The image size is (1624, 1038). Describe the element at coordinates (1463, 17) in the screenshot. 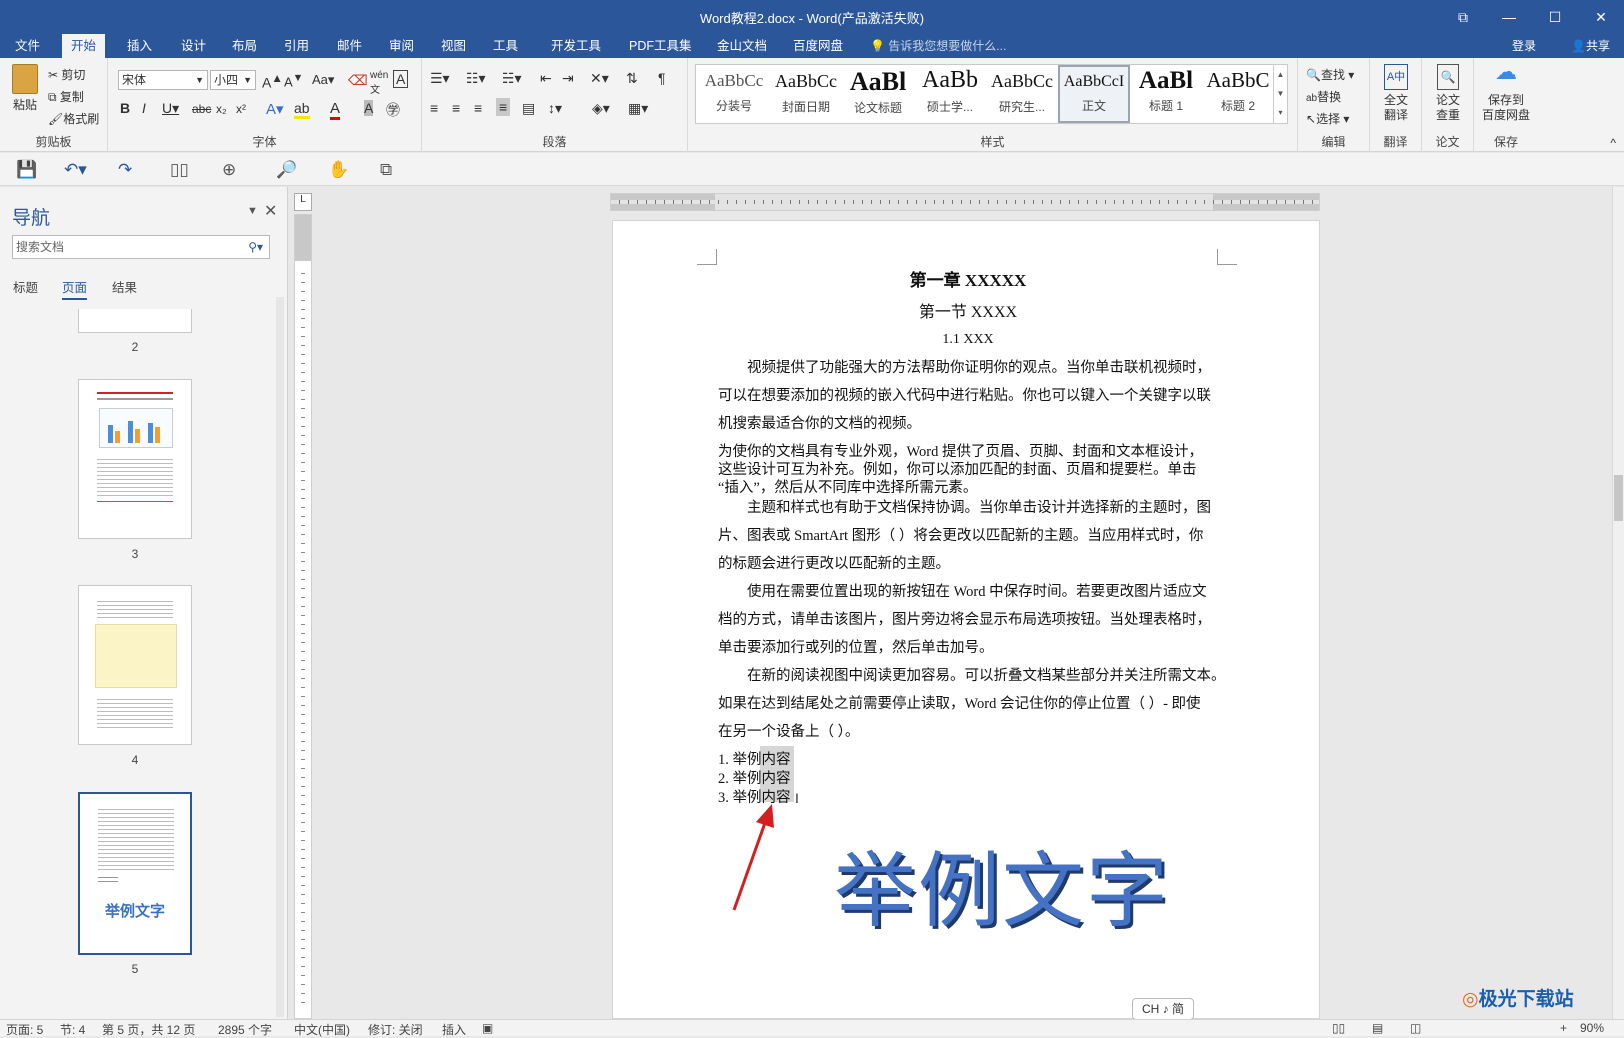

I see `ribbon-display-icon: ⧉` at that location.